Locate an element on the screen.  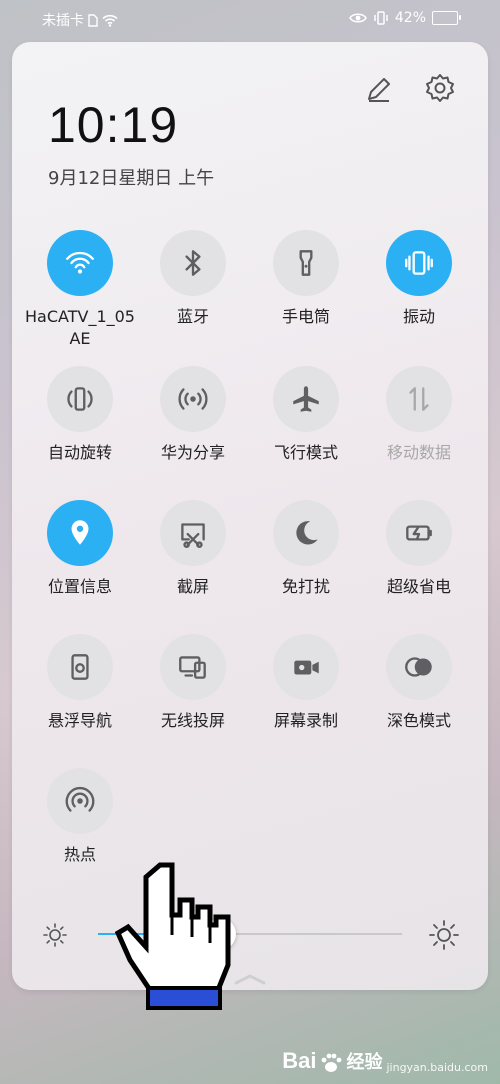
screenshot-toggle-button is located at coordinates (193, 533).